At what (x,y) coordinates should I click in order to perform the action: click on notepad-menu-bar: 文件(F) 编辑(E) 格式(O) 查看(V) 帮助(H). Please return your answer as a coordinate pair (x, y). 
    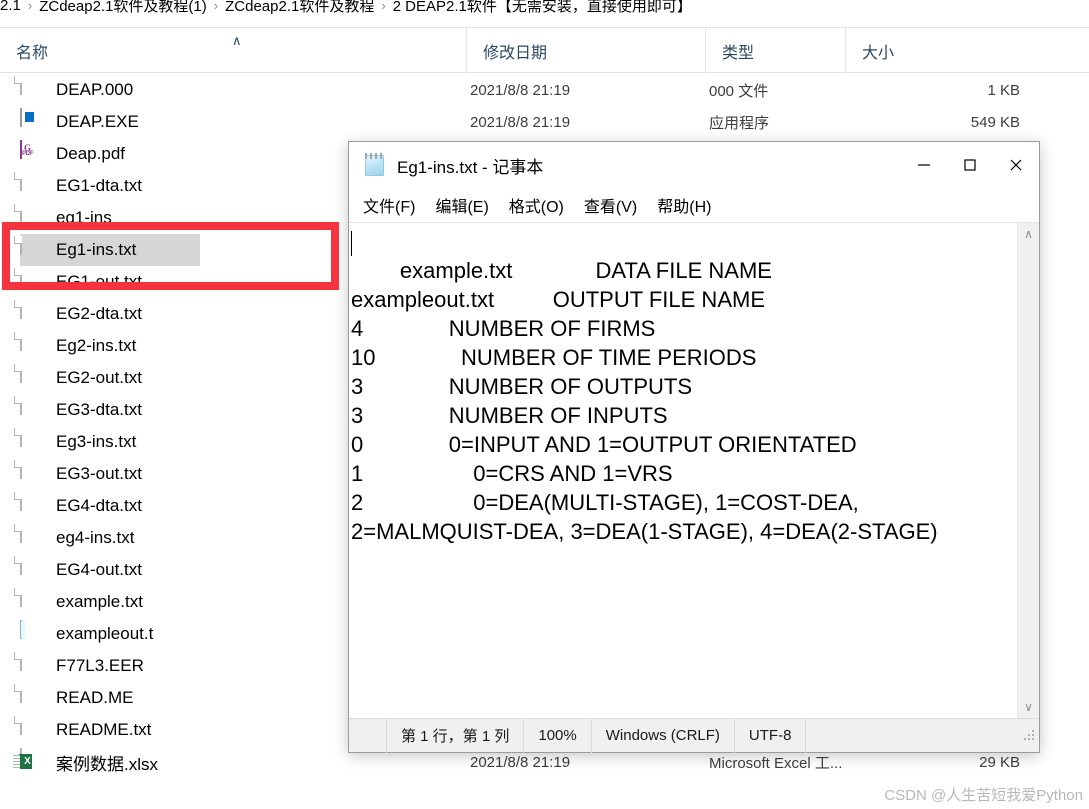
    Looking at the image, I should click on (694, 205).